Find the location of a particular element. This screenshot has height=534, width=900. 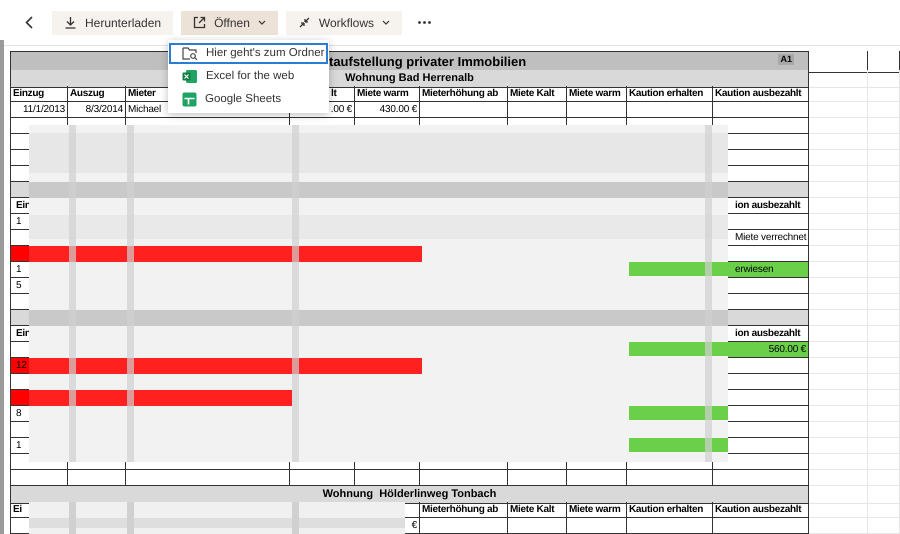

folder-search-icon is located at coordinates (190, 53).